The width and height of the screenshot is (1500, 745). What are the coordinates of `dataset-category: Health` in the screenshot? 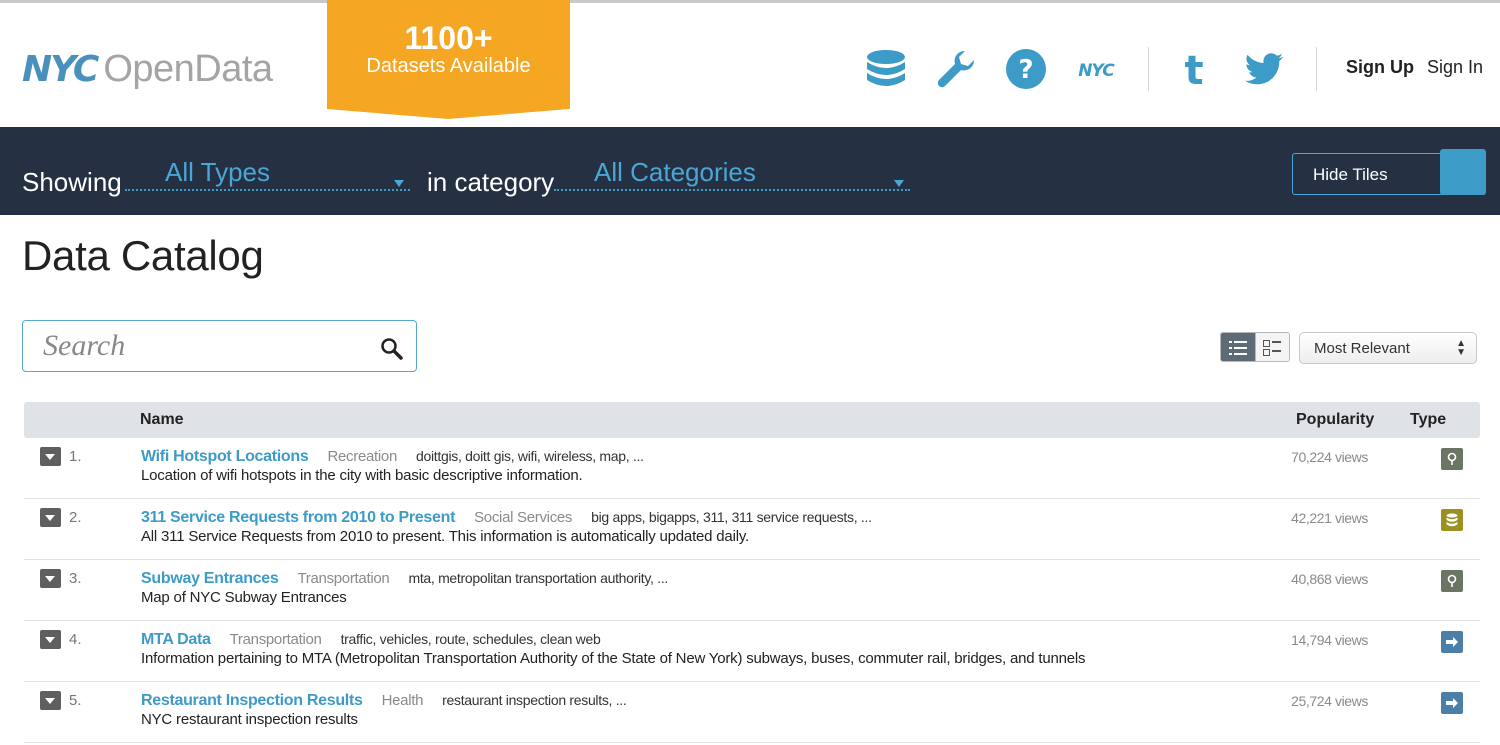 It's located at (402, 700).